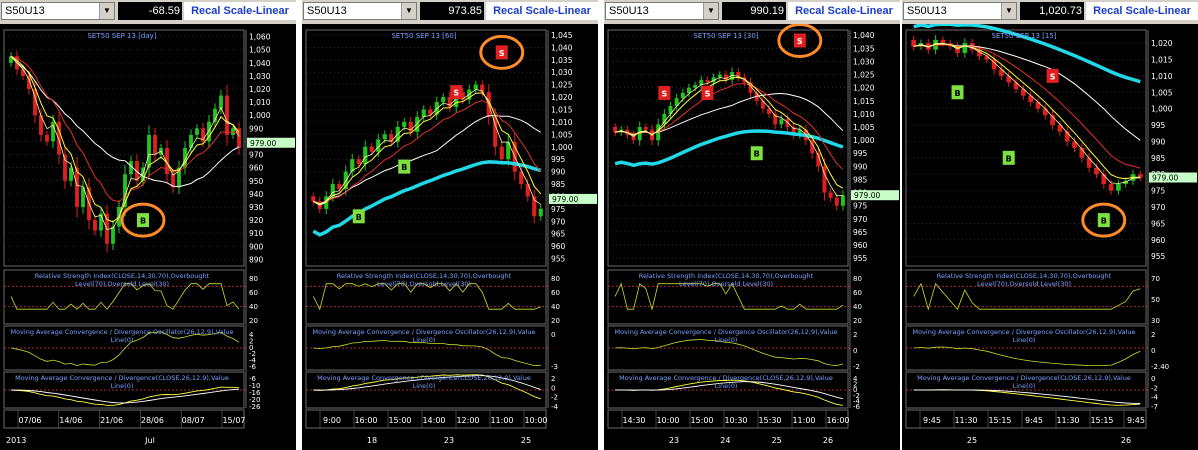 Image resolution: width=1198 pixels, height=450 pixels. Describe the element at coordinates (399, 420) in the screenshot. I see `date-tick-label: 15:00` at that location.